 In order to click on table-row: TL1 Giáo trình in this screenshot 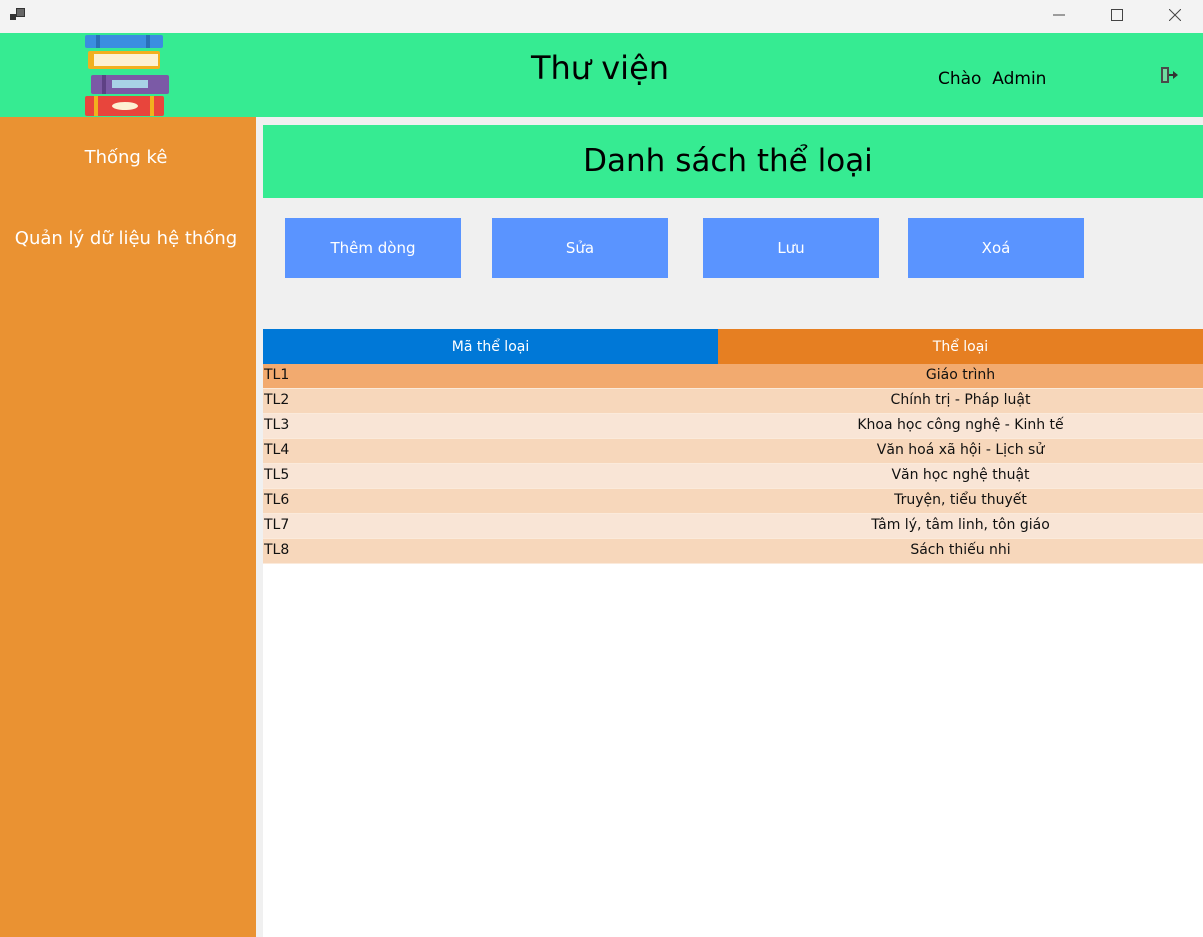, I will do `click(733, 376)`.